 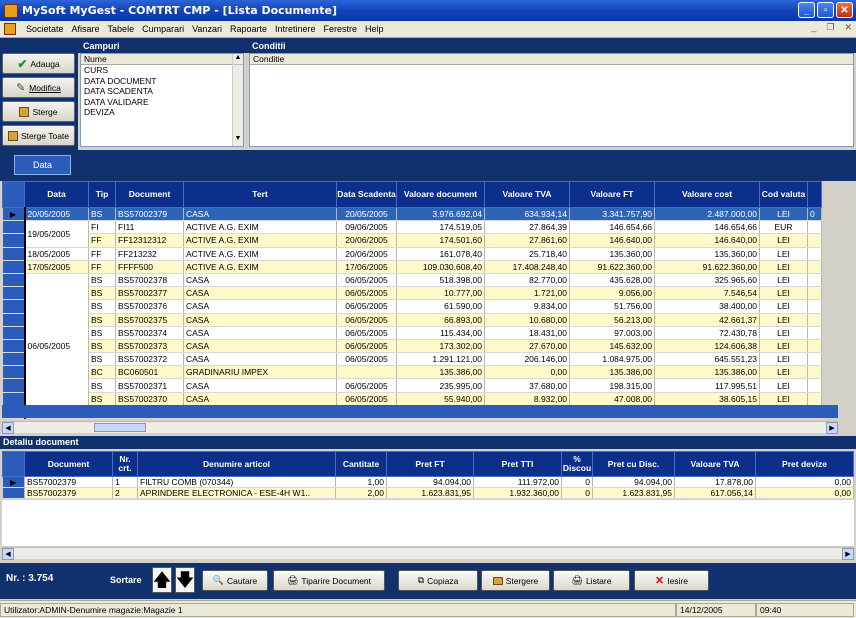 What do you see at coordinates (527, 194) in the screenshot?
I see `col-valoare-tva: Valoare TVA` at bounding box center [527, 194].